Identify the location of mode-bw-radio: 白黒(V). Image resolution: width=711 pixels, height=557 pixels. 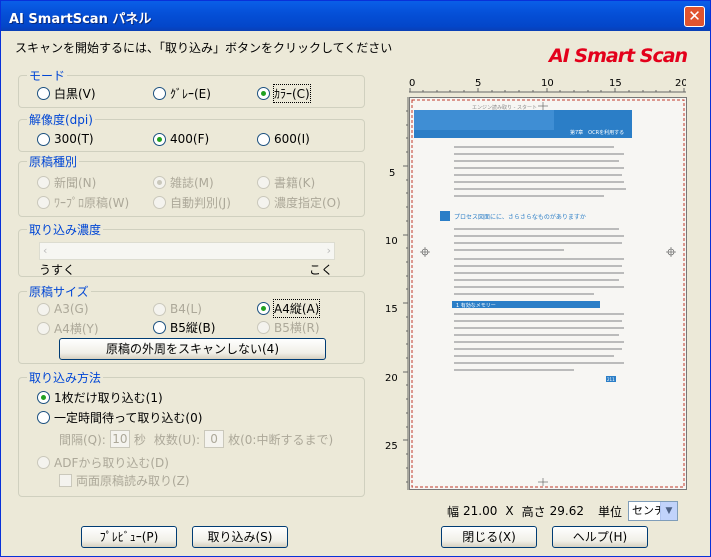
(66, 93).